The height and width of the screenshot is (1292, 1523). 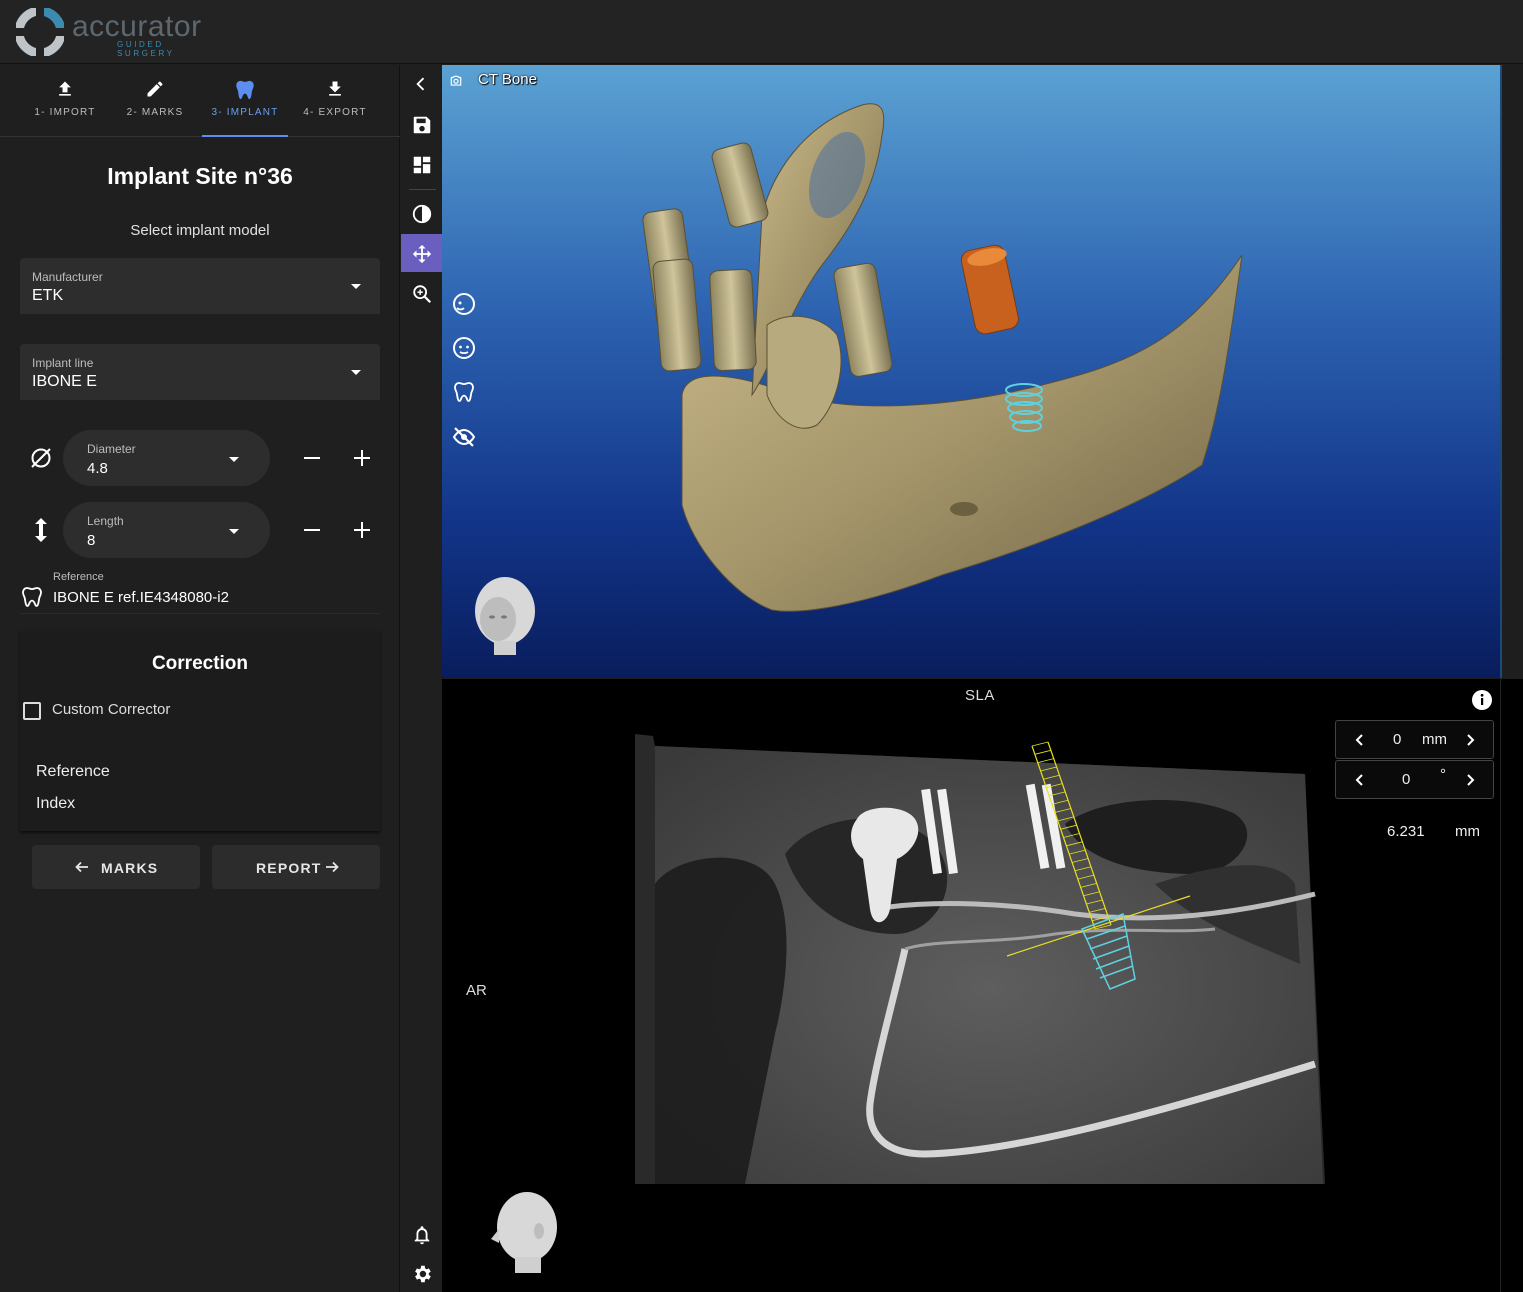 I want to click on implant-line-value: IBONE E, so click(x=64, y=381).